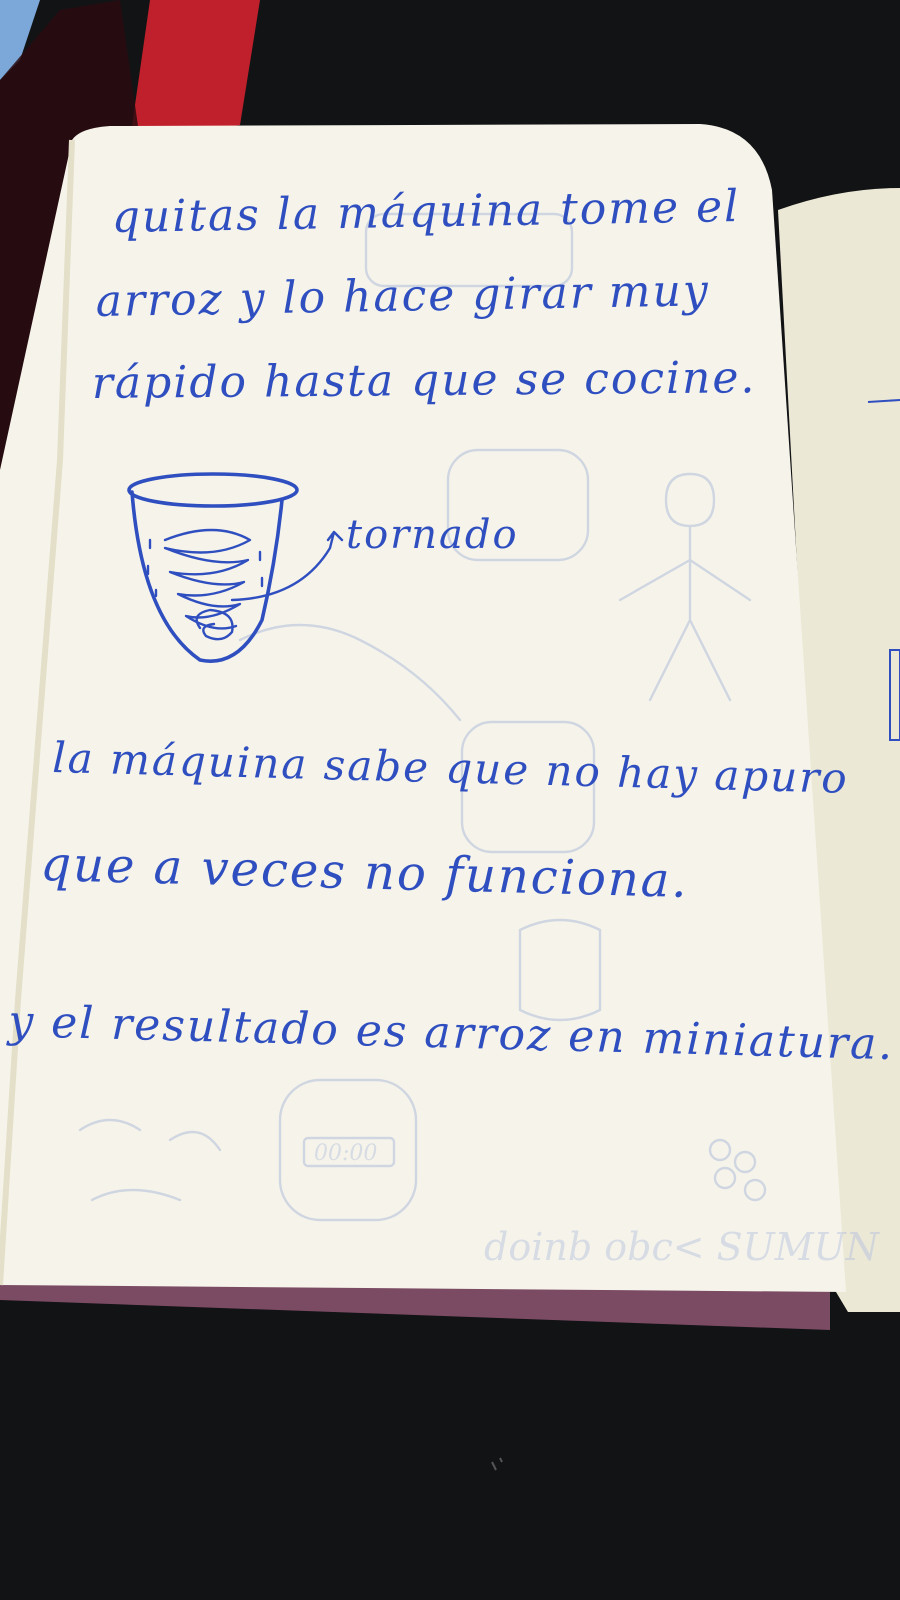 Image resolution: width=900 pixels, height=1600 pixels. Describe the element at coordinates (682, 1247) in the screenshot. I see `bleed-through-text: doinb obc< SUMUN` at that location.